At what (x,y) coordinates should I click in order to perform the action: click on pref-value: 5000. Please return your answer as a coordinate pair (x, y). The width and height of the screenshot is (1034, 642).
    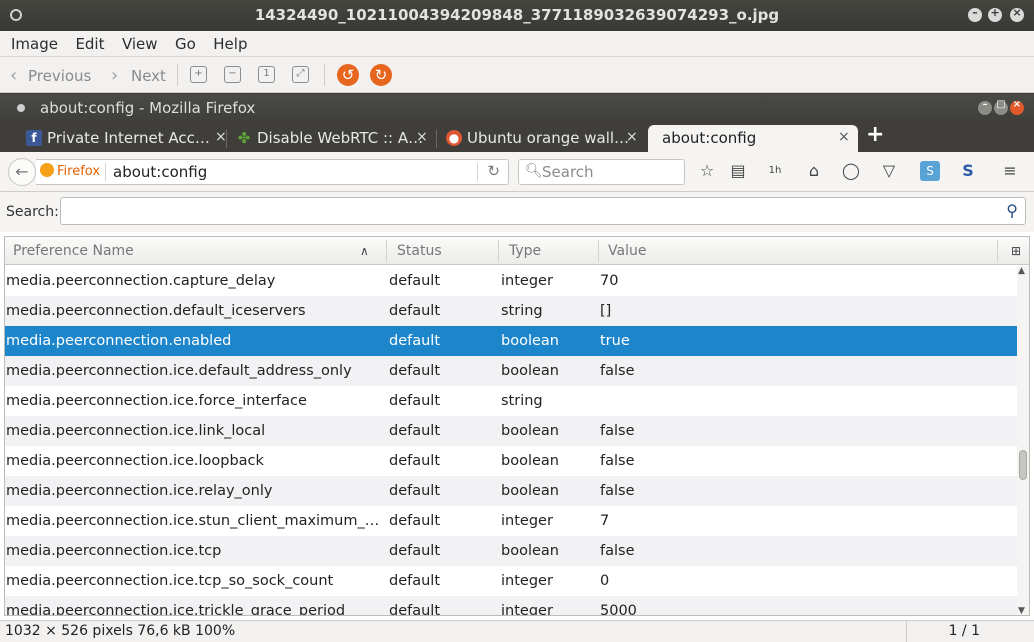
    Looking at the image, I should click on (618, 609).